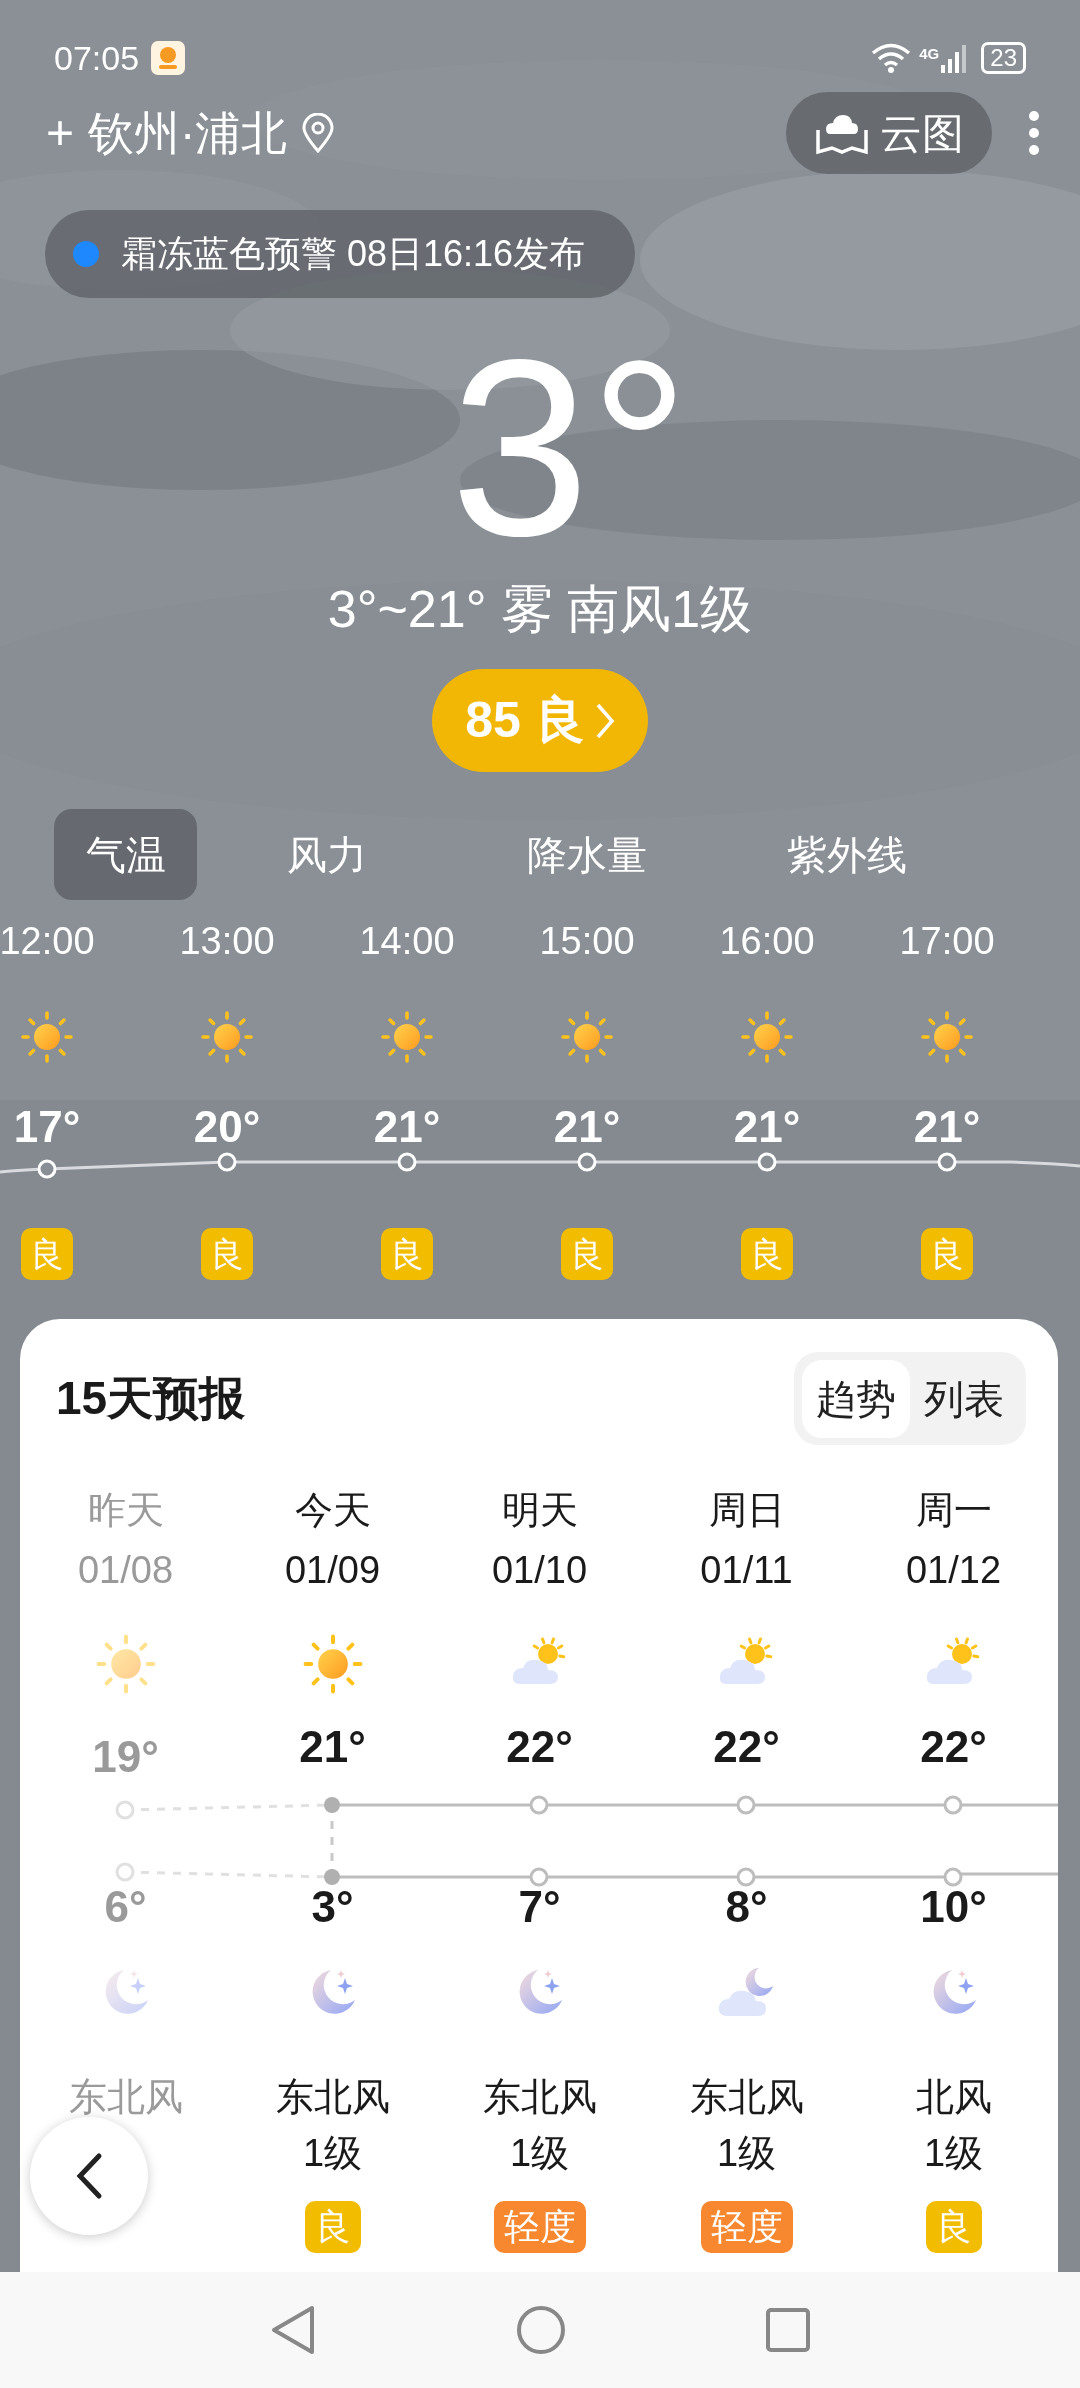 The width and height of the screenshot is (1080, 2388). Describe the element at coordinates (746, 1907) in the screenshot. I see `low-temperature: 8°` at that location.